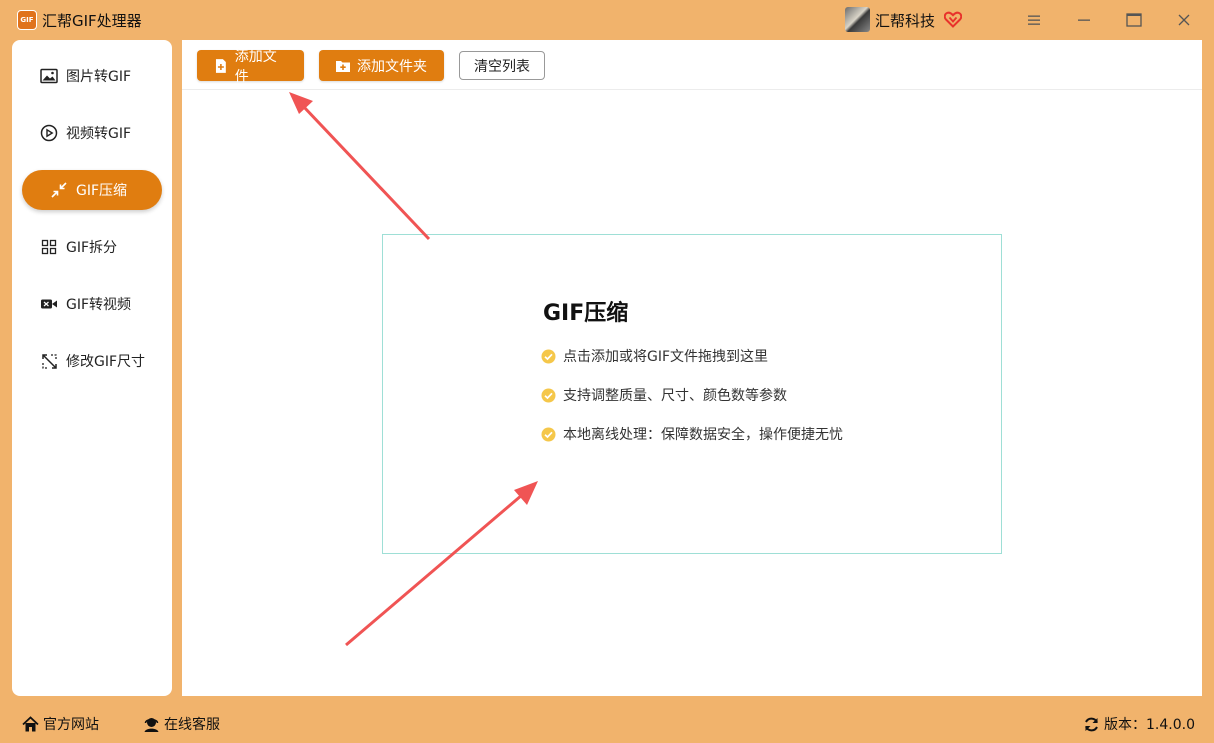  I want to click on sidebar-item-label: 视频转GIF, so click(99, 134).